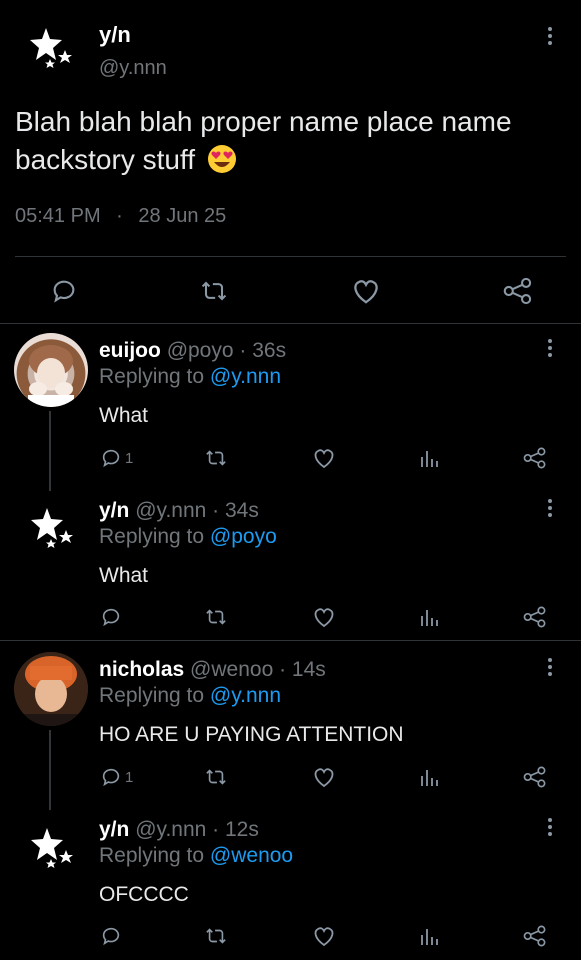  Describe the element at coordinates (251, 855) in the screenshot. I see `replying-to-link: @wenoo` at that location.